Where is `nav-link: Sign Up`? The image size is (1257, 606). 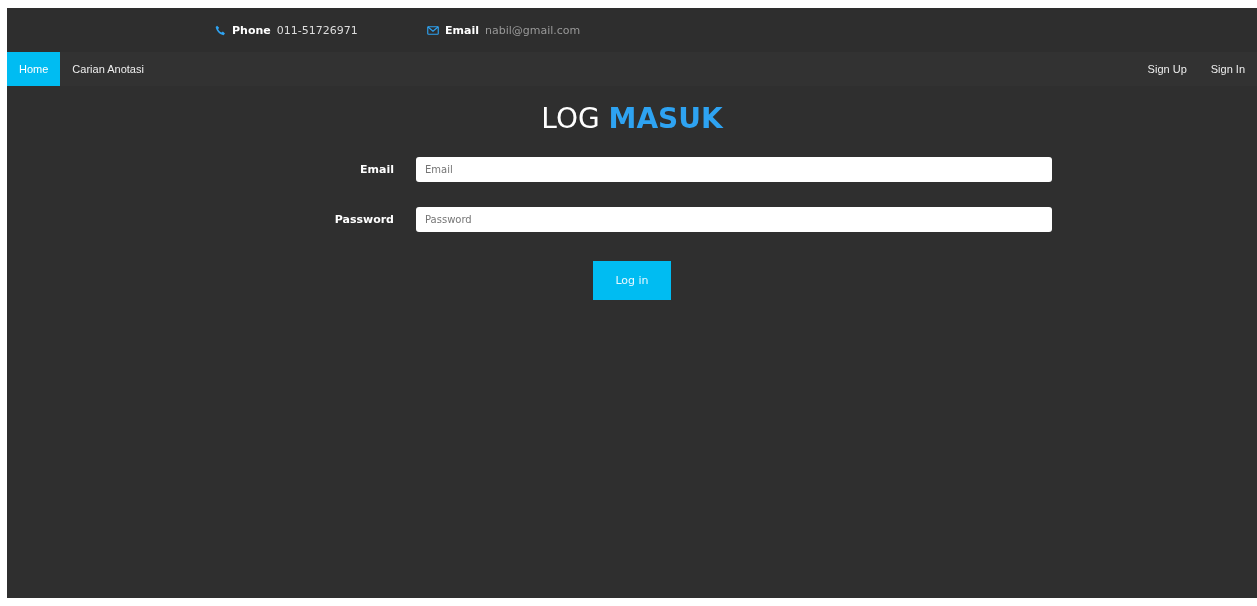 nav-link: Sign Up is located at coordinates (1167, 69).